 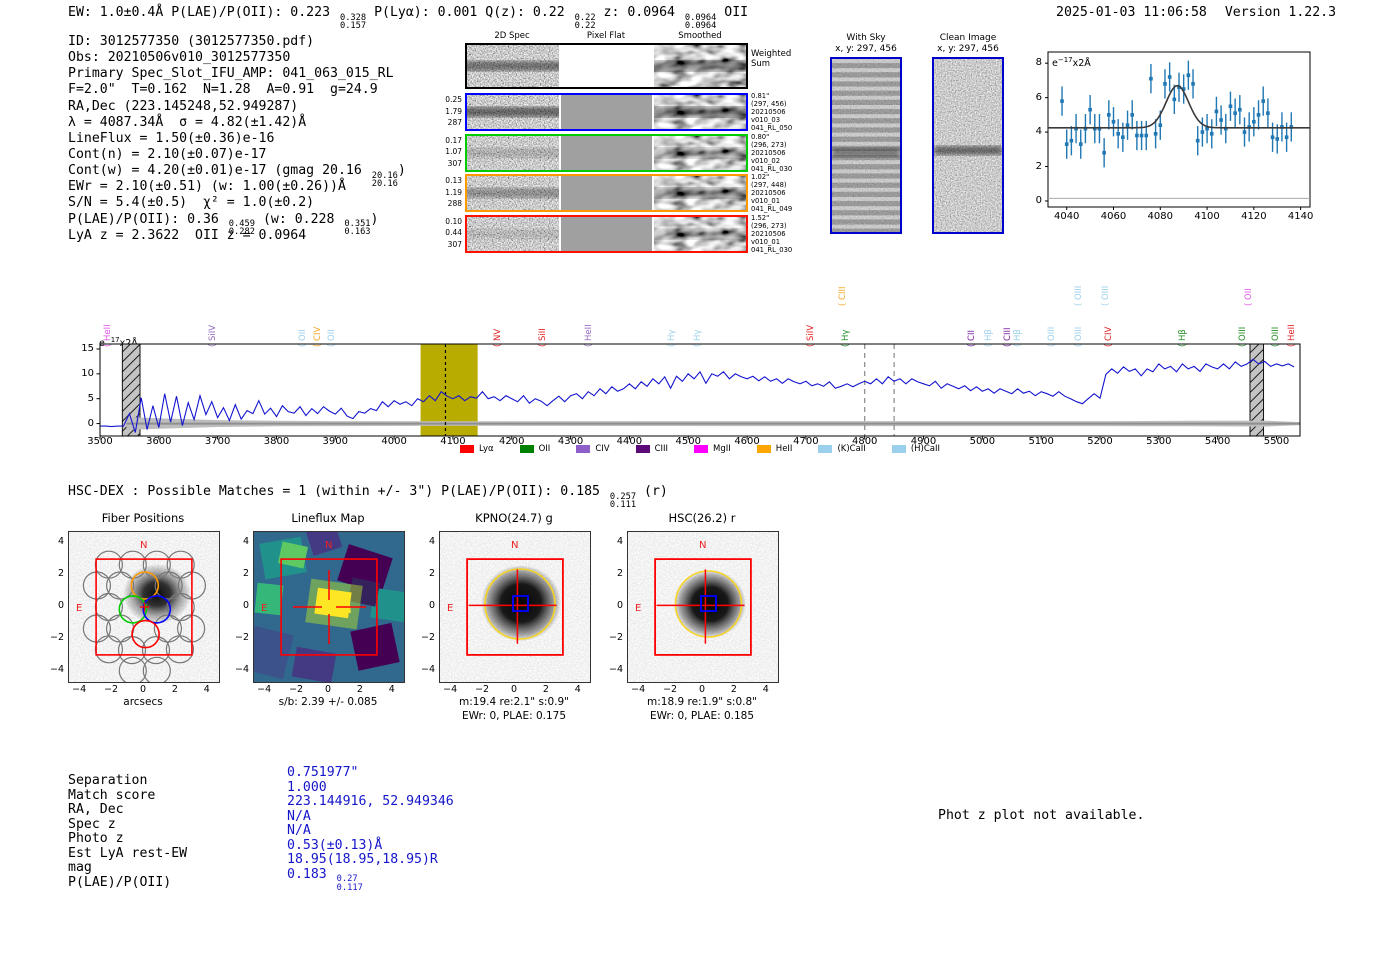 I want to click on fiber-title: Fiber Positions, so click(x=143, y=518).